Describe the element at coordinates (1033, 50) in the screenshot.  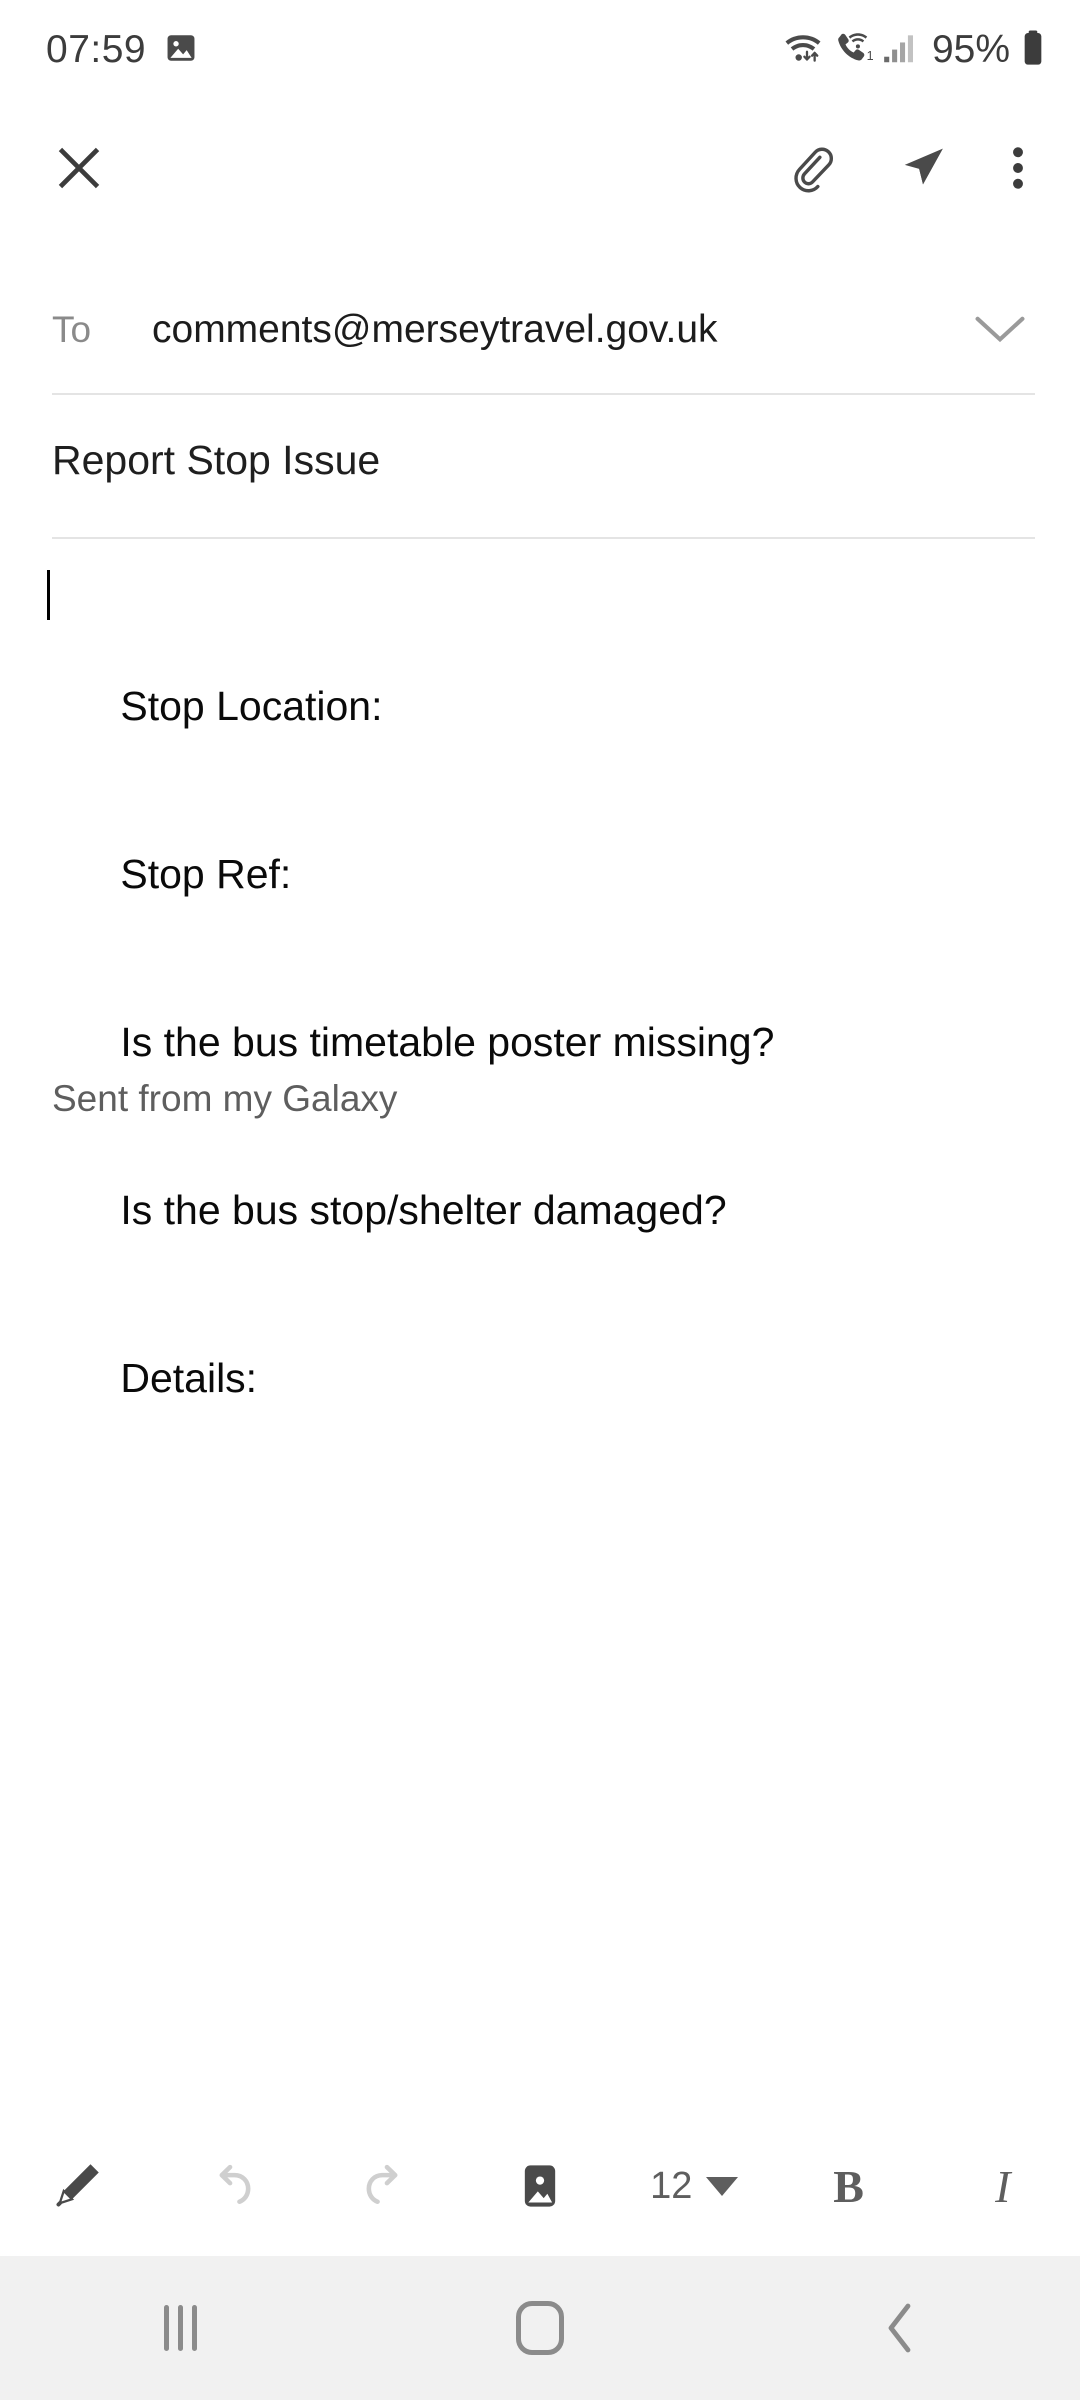
I see `battery-full-icon` at that location.